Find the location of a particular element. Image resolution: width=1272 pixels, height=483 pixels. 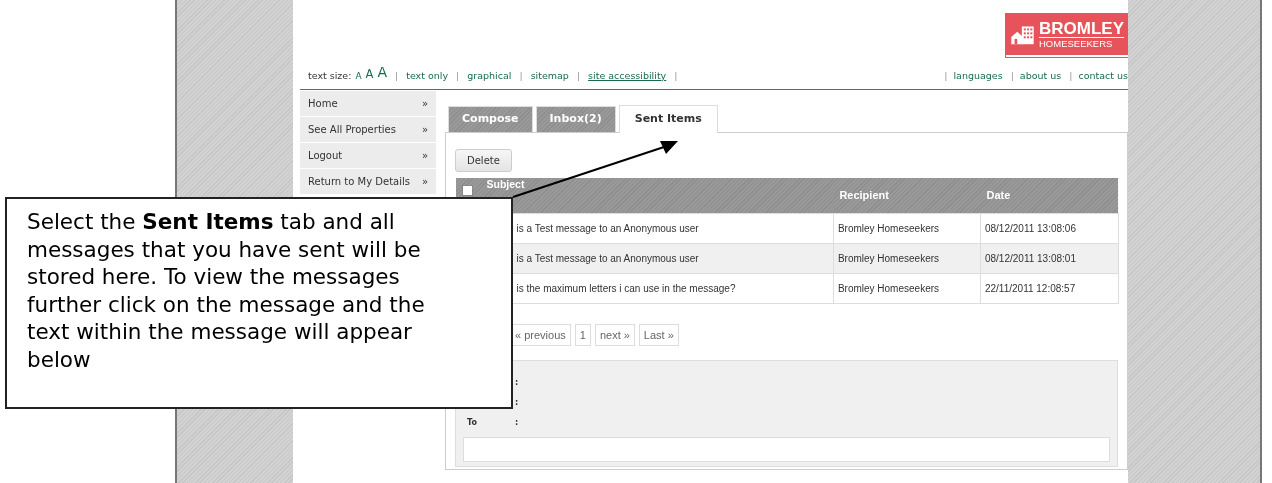

sidebar-item: Return to My Details » is located at coordinates (368, 182).